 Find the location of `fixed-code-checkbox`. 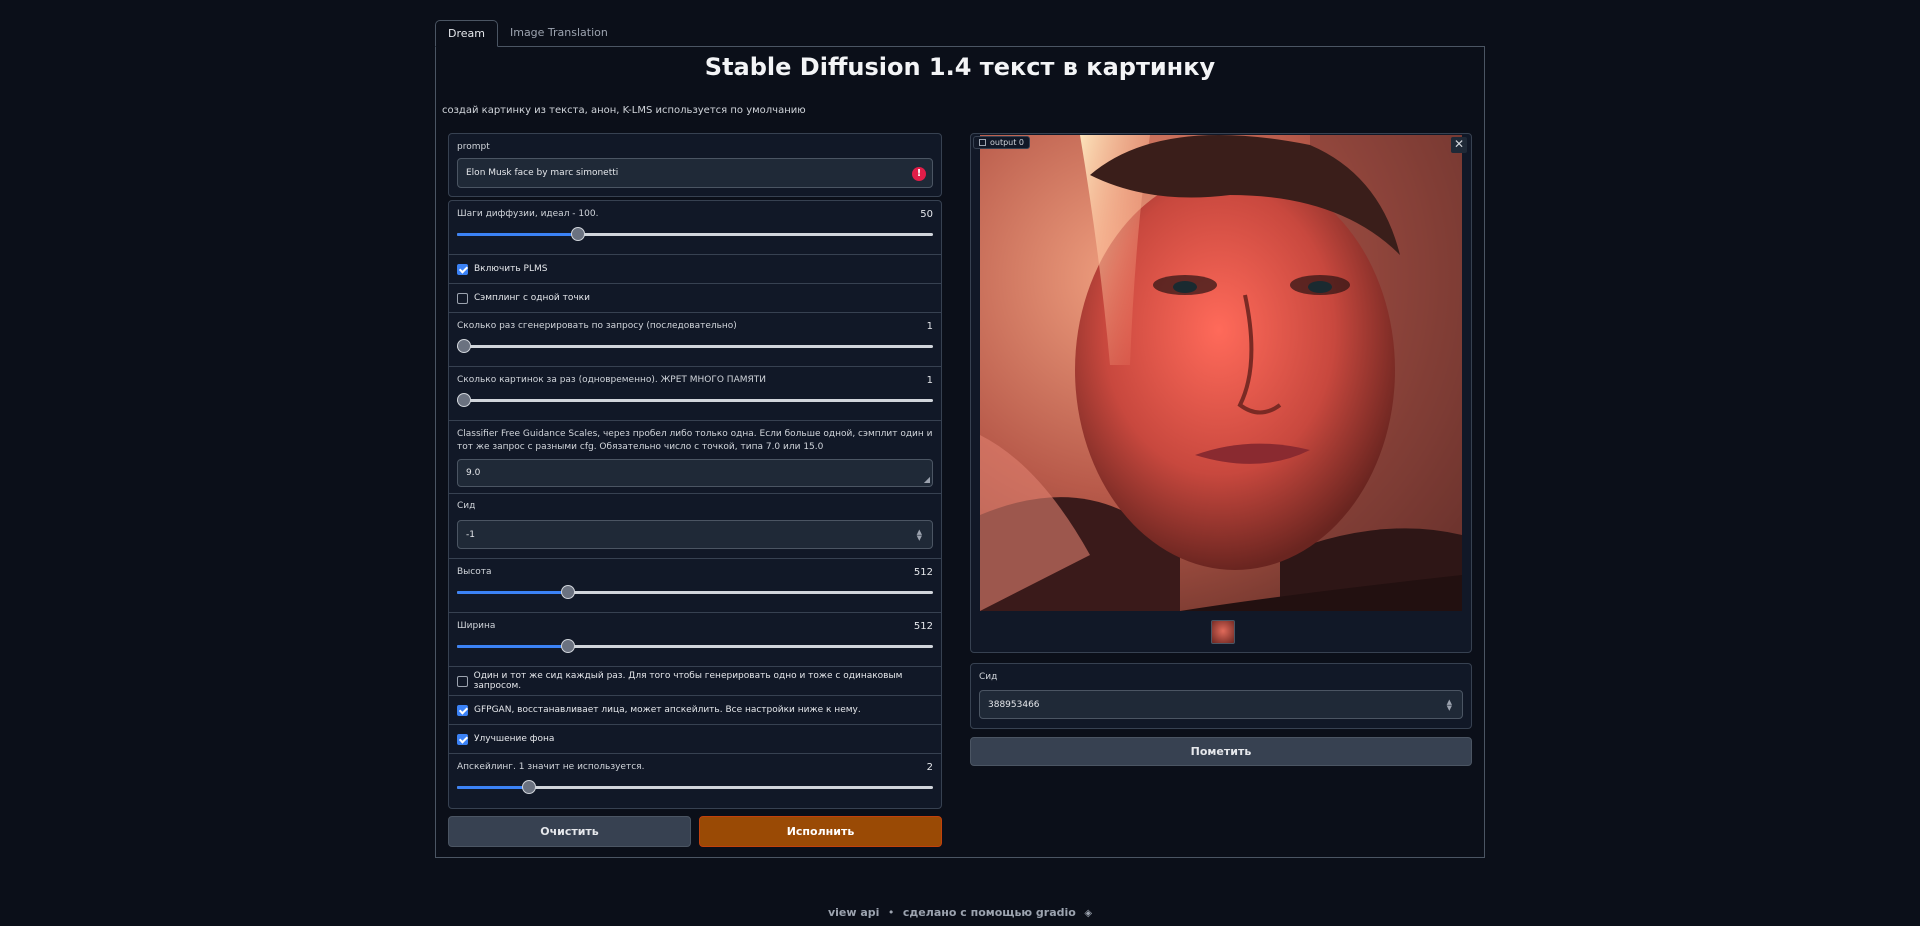

fixed-code-checkbox is located at coordinates (462, 298).